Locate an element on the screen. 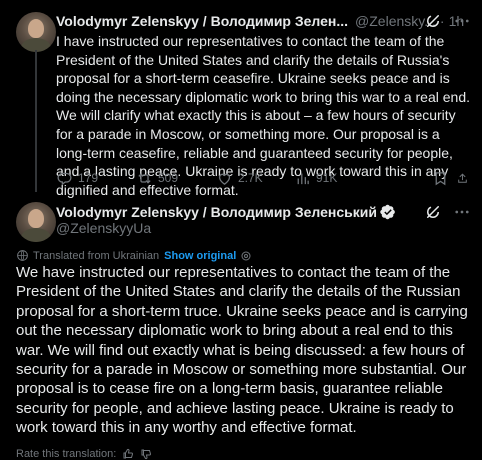 The height and width of the screenshot is (460, 482). avatar is located at coordinates (36, 32).